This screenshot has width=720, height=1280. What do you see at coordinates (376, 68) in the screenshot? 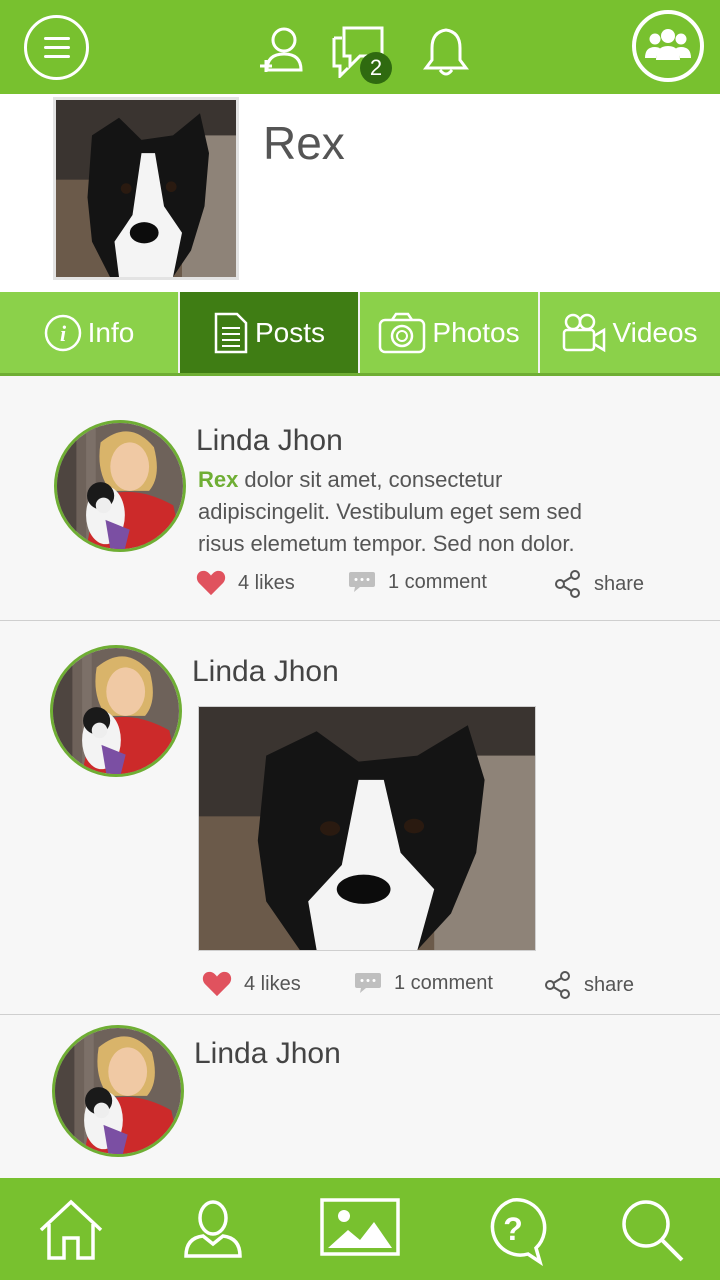
I see `messages-badge: 2` at bounding box center [376, 68].